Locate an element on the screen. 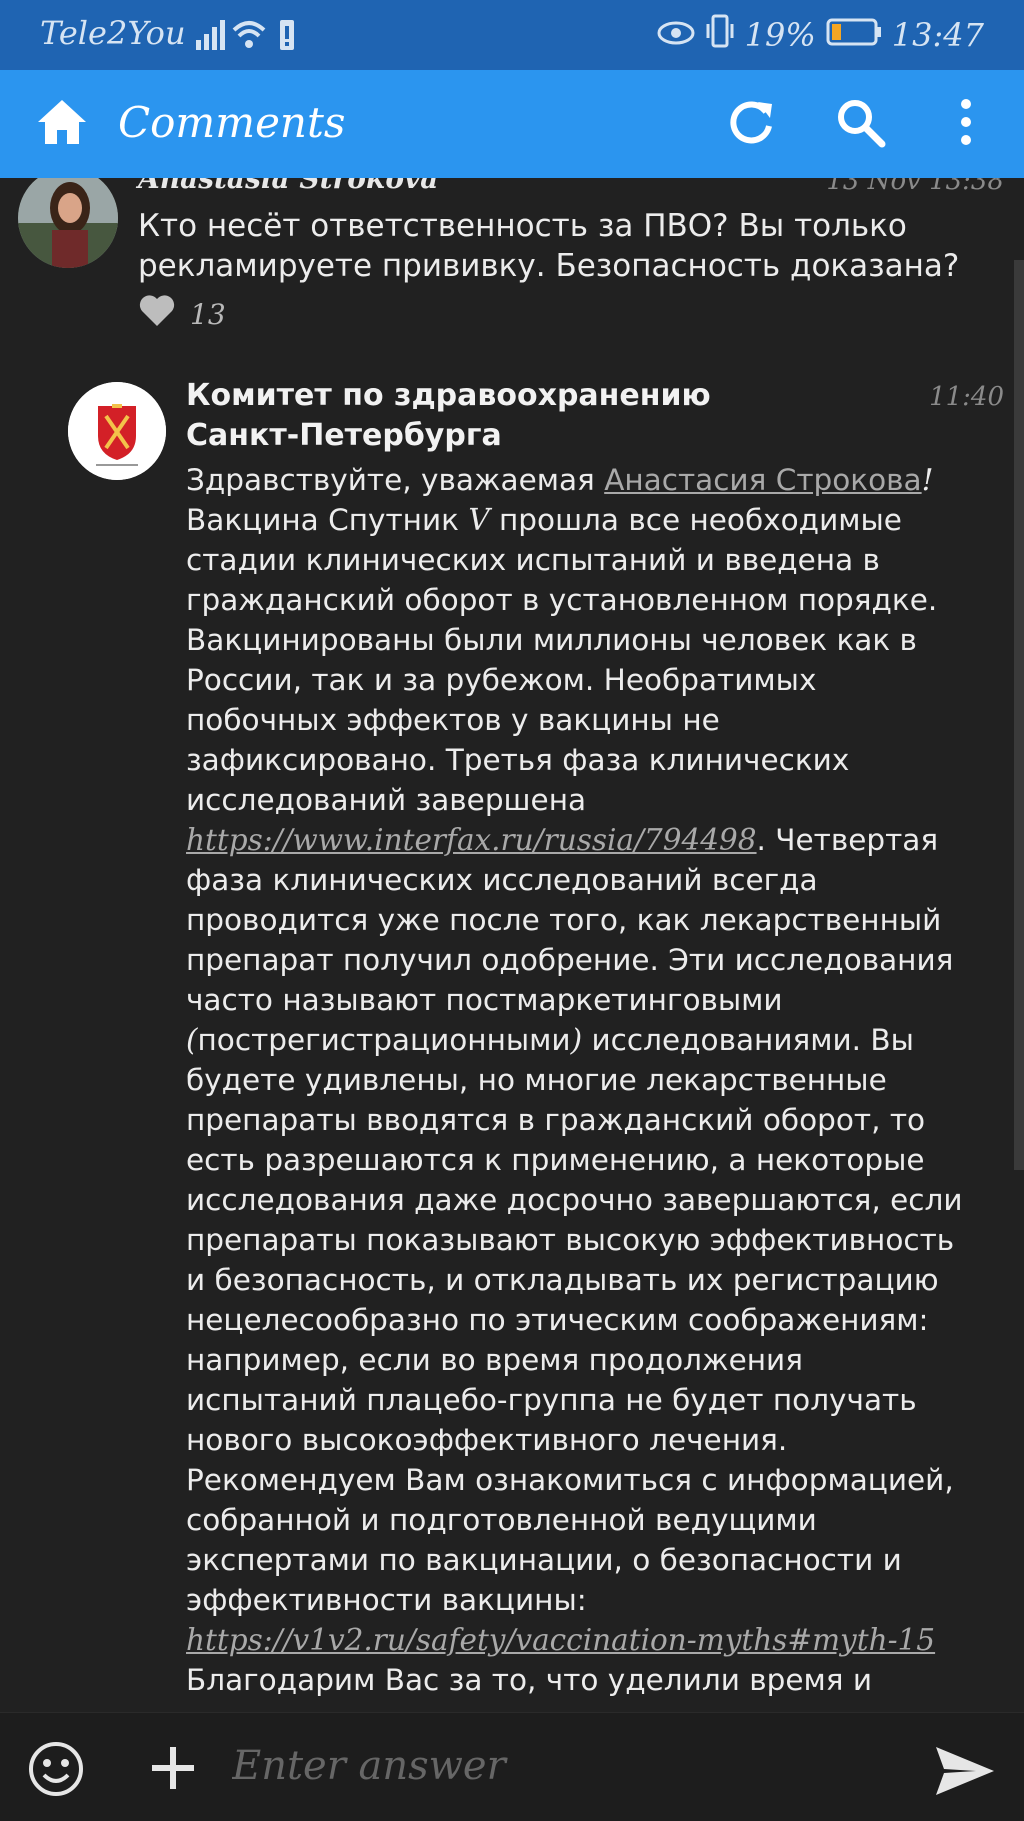 The width and height of the screenshot is (1024, 1821). eye-icon is located at coordinates (676, 35).